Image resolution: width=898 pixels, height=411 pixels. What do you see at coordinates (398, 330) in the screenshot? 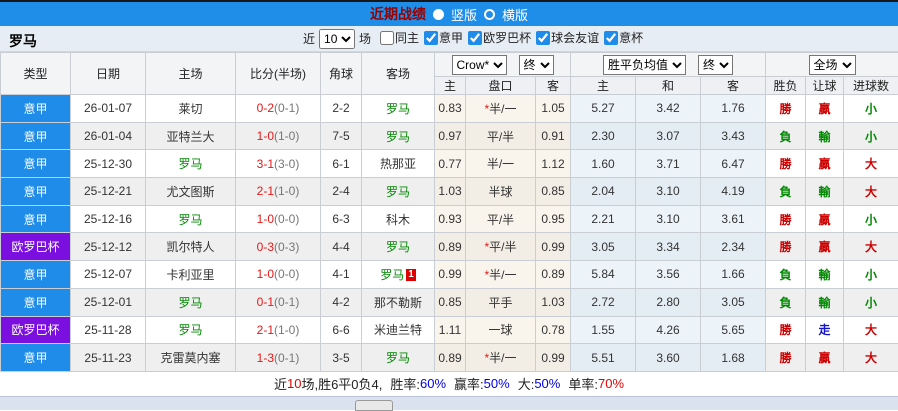
I see `away-team-cell: 米迪兰特` at bounding box center [398, 330].